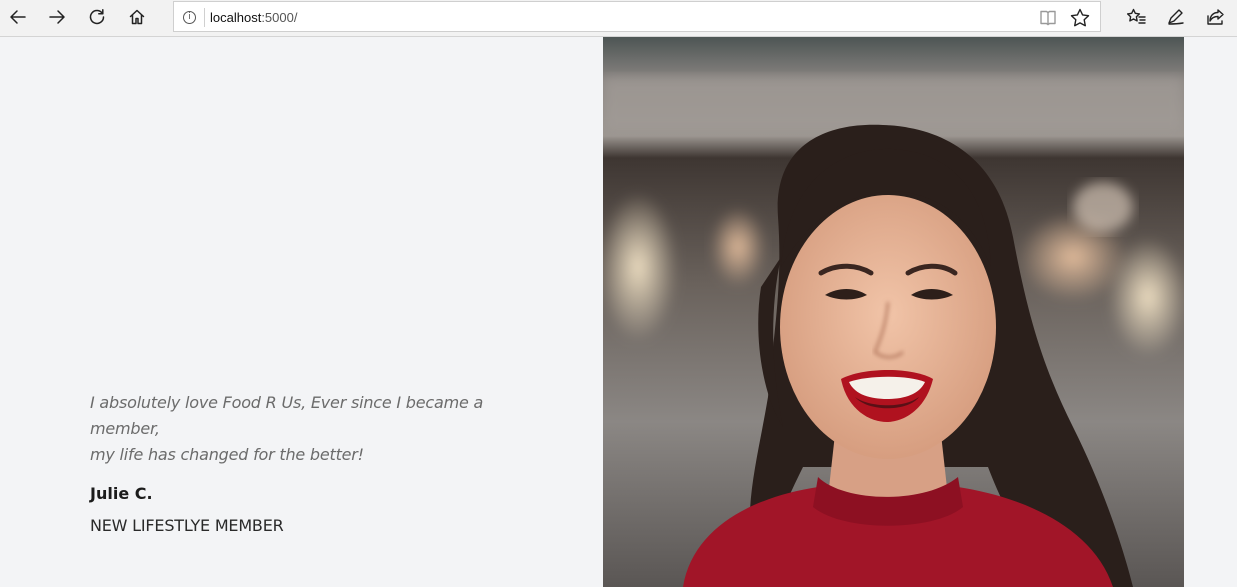  I want to click on info-icon: i, so click(189, 17).